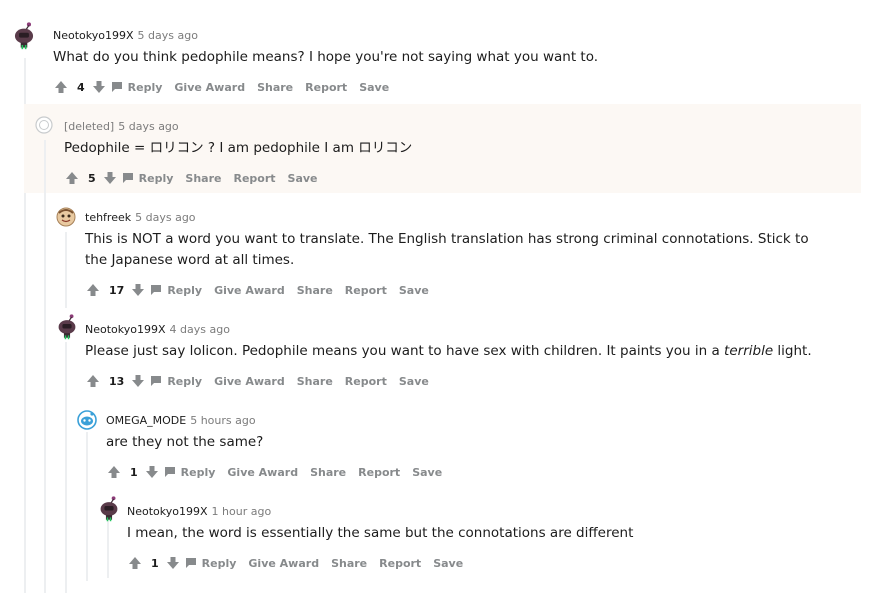 This screenshot has width=892, height=593. What do you see at coordinates (81, 87) in the screenshot?
I see `vote-score: 4` at bounding box center [81, 87].